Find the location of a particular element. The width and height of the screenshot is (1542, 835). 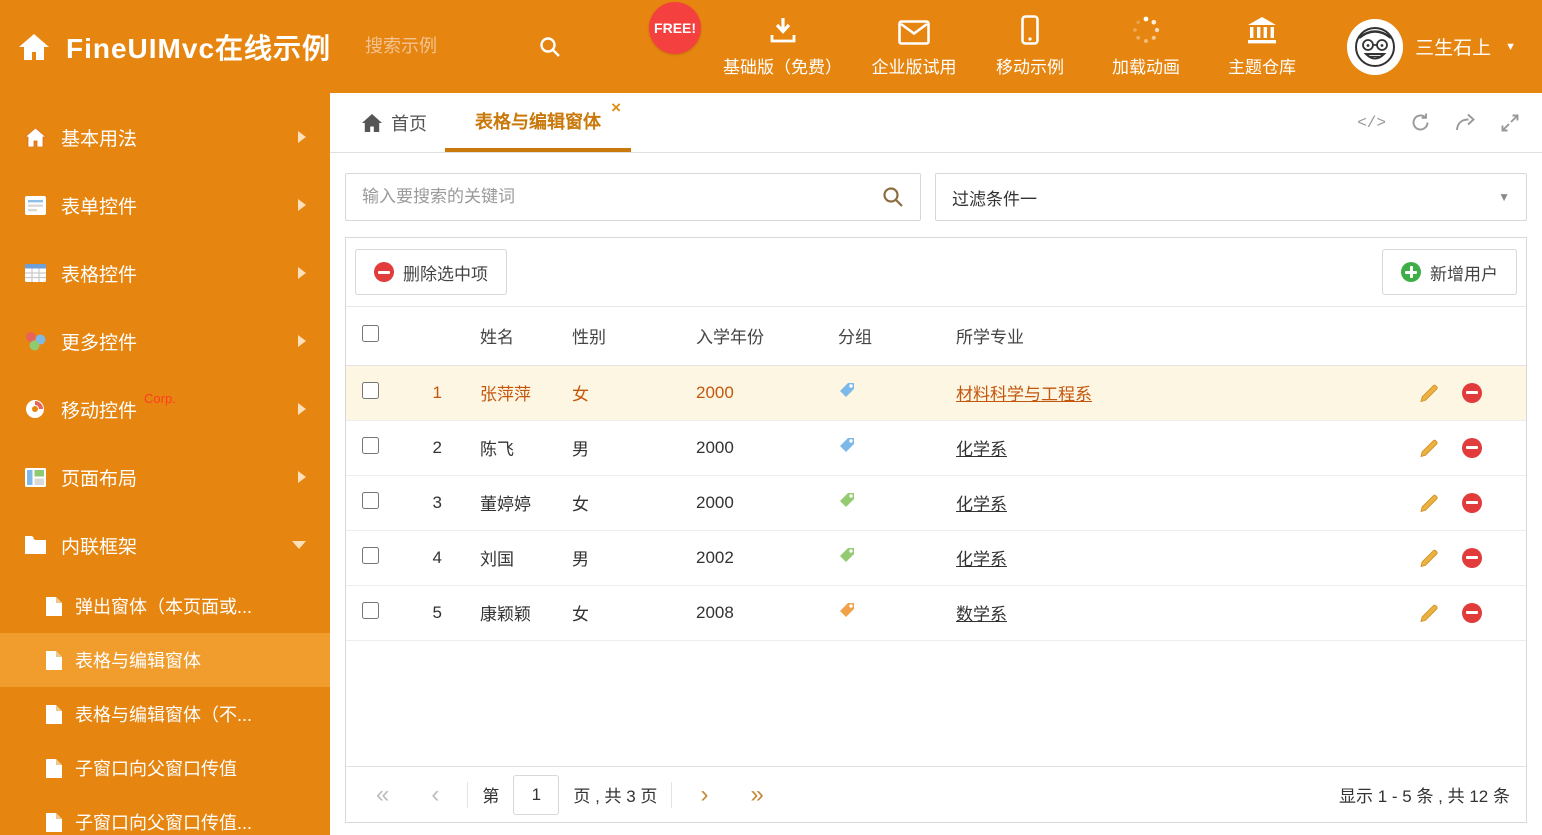

mobile-controls-icon is located at coordinates (35, 409).